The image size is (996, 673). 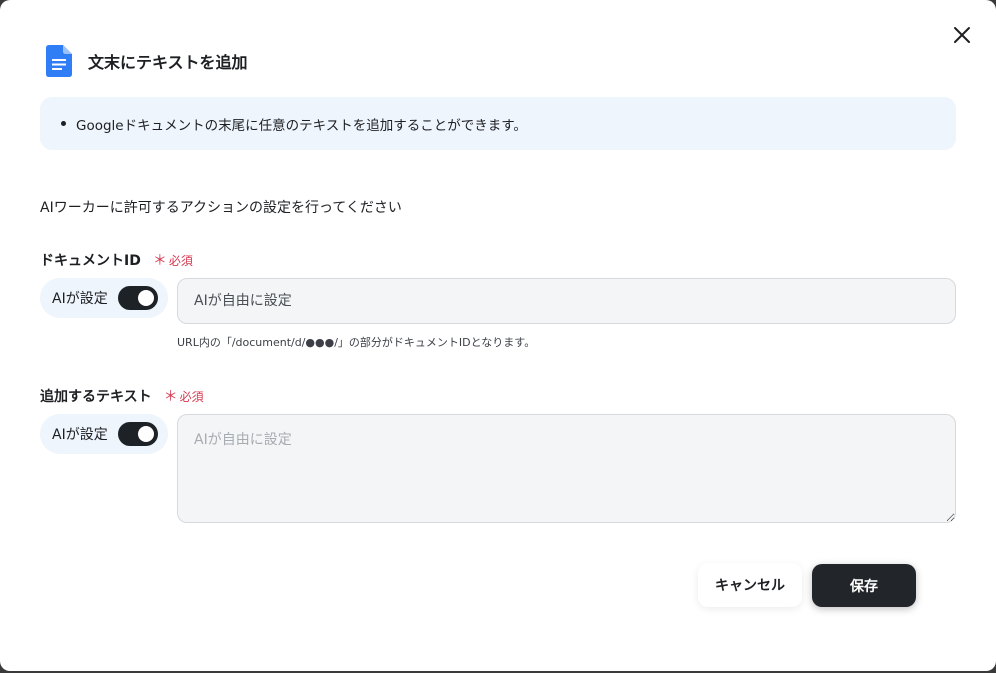 I want to click on document-id-label: ドキュメントID ＊必須, so click(x=116, y=260).